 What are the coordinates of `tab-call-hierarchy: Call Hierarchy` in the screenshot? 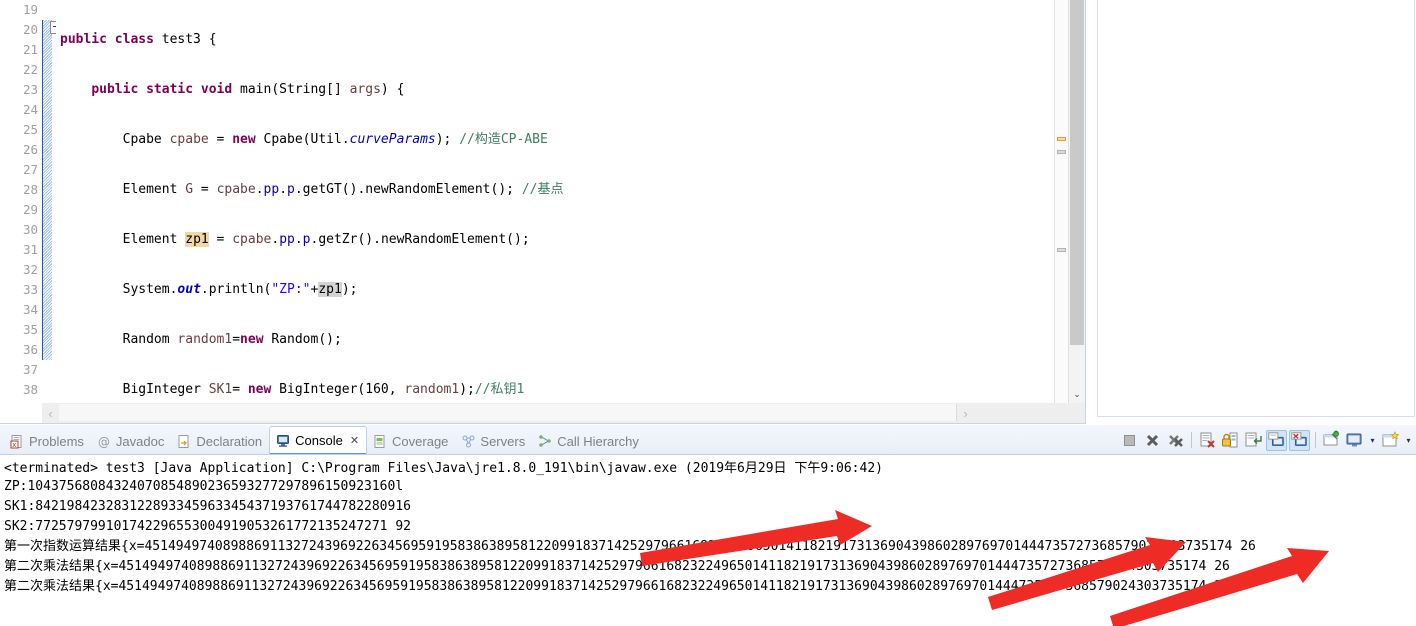 It's located at (589, 441).